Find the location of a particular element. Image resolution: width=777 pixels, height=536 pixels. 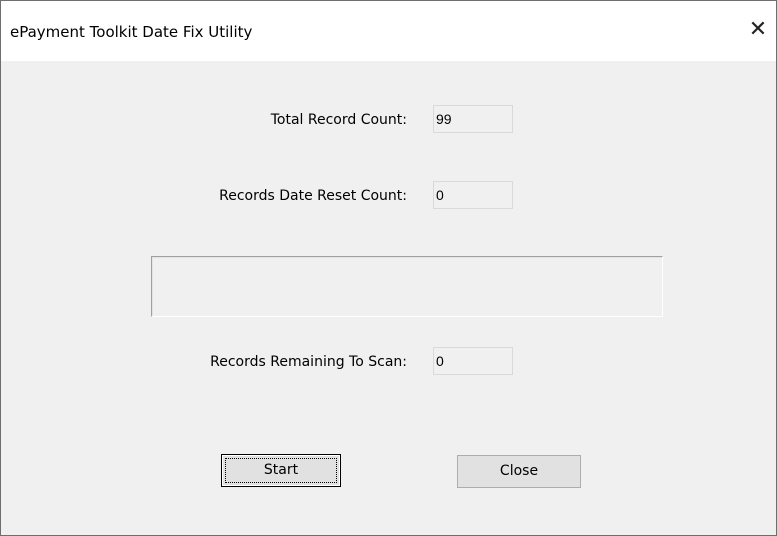

title-bar: ePayment Toolkit Date Fix Utility ✕ is located at coordinates (388, 31).